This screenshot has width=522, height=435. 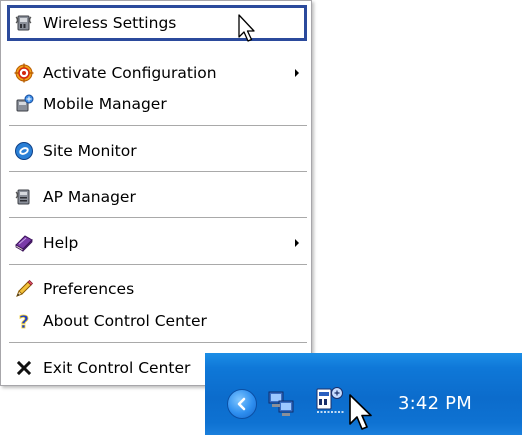 What do you see at coordinates (282, 403) in the screenshot?
I see `network-connection-icon` at bounding box center [282, 403].